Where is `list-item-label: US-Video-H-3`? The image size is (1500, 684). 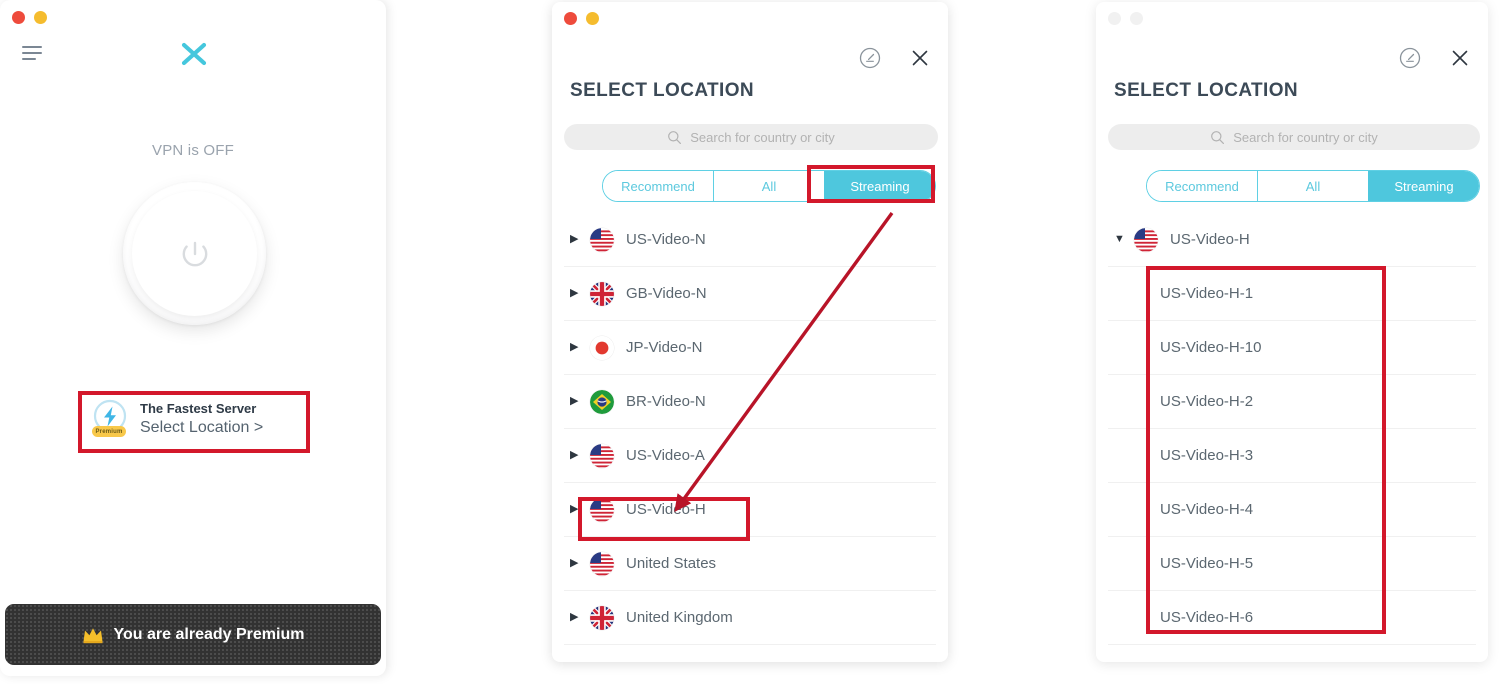
list-item-label: US-Video-H-3 is located at coordinates (1207, 455).